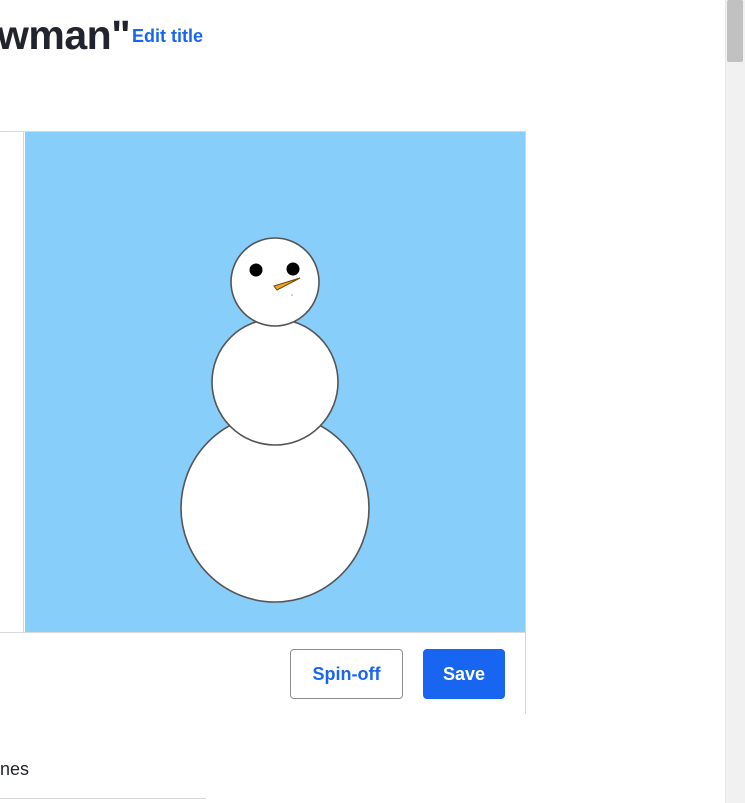 The width and height of the screenshot is (745, 803). What do you see at coordinates (262, 673) in the screenshot?
I see `editor-toolbar: Spin-off Save` at bounding box center [262, 673].